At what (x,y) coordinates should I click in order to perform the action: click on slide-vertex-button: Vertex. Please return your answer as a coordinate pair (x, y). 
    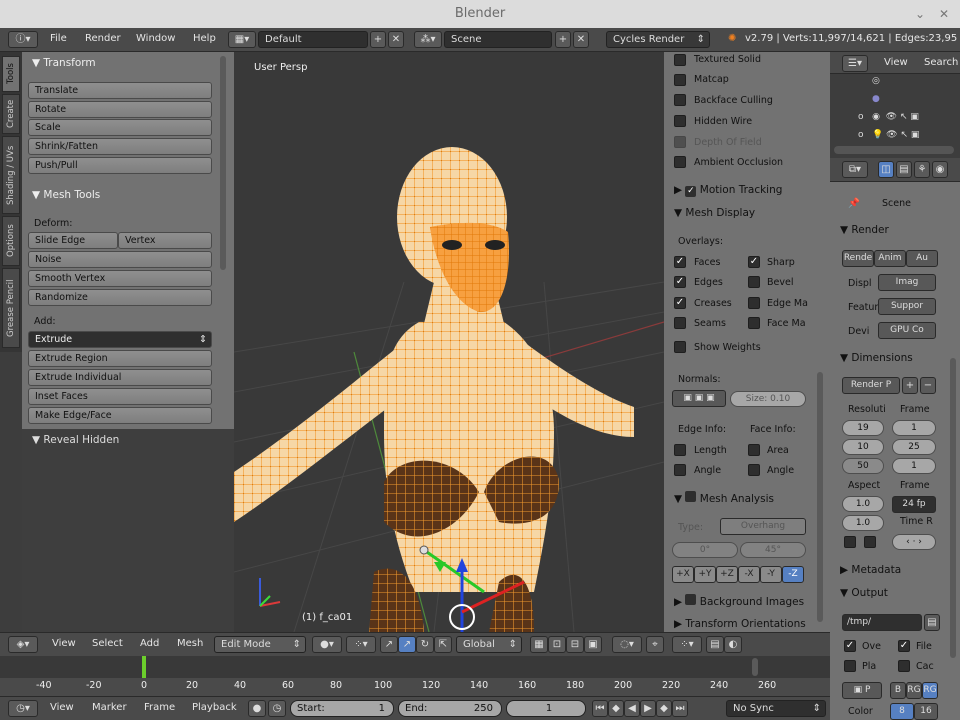
    Looking at the image, I should click on (165, 240).